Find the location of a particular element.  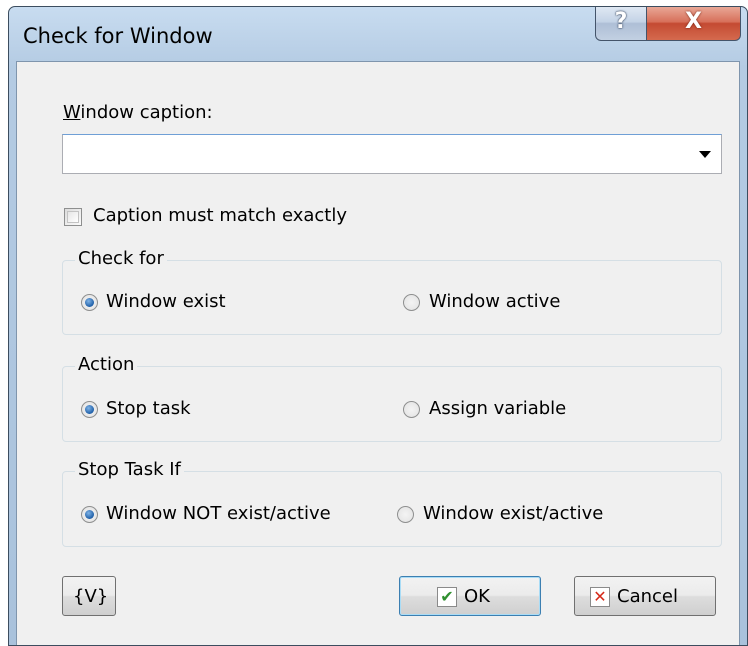

cancel-button: ✕ Cancel is located at coordinates (645, 596).